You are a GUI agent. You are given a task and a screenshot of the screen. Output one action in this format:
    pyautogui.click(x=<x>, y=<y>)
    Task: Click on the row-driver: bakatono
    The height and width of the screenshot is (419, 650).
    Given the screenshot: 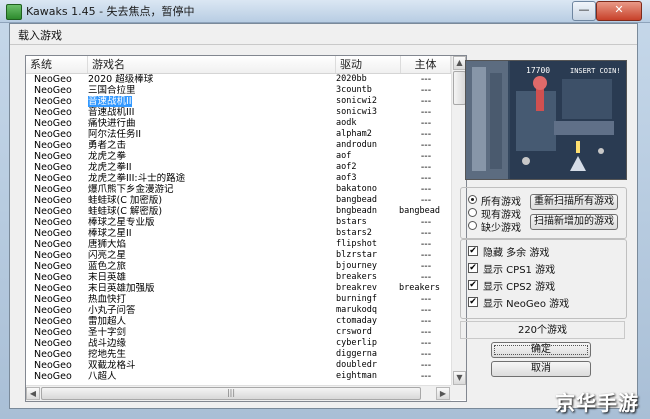 What is the action you would take?
    pyautogui.click(x=356, y=189)
    